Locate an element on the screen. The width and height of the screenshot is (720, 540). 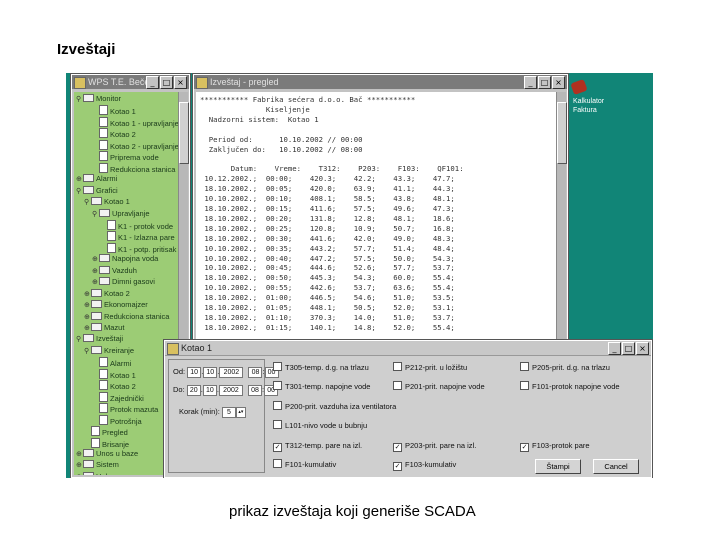
measurement-checkbox: P212-prit. u ložištu is located at coordinates (430, 367).